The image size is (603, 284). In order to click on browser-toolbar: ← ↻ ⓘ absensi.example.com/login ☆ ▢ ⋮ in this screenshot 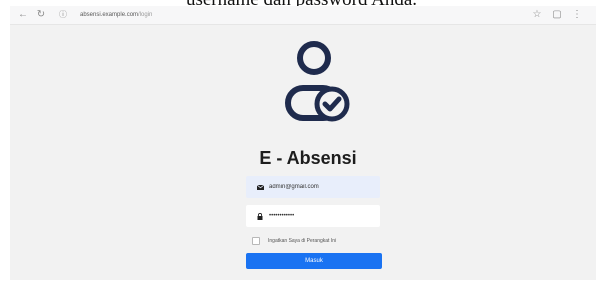, I will do `click(303, 15)`.